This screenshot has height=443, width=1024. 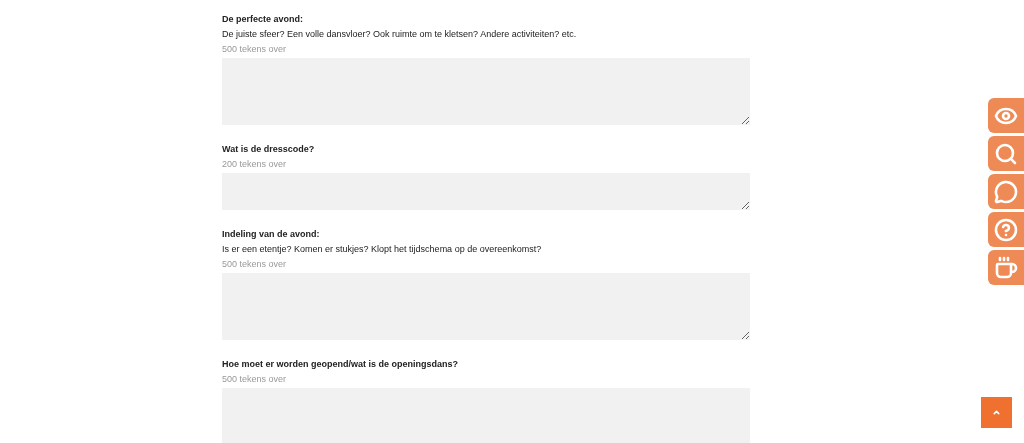 I want to click on field-label: Indeling van de avond:, so click(x=271, y=234).